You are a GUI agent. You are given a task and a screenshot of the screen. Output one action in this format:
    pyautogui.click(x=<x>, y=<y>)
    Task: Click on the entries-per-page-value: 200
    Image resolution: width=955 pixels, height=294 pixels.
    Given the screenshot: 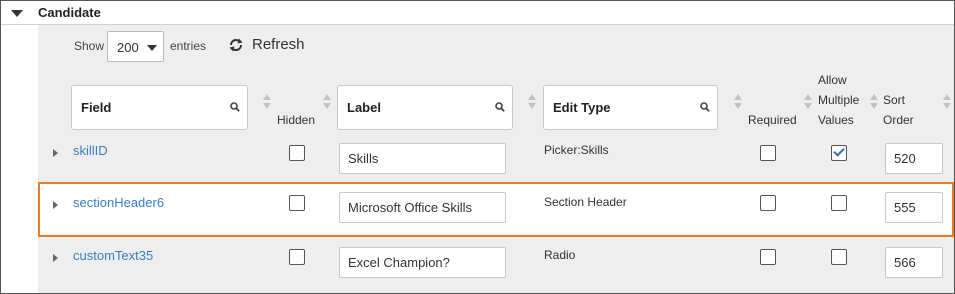 What is the action you would take?
    pyautogui.click(x=128, y=47)
    